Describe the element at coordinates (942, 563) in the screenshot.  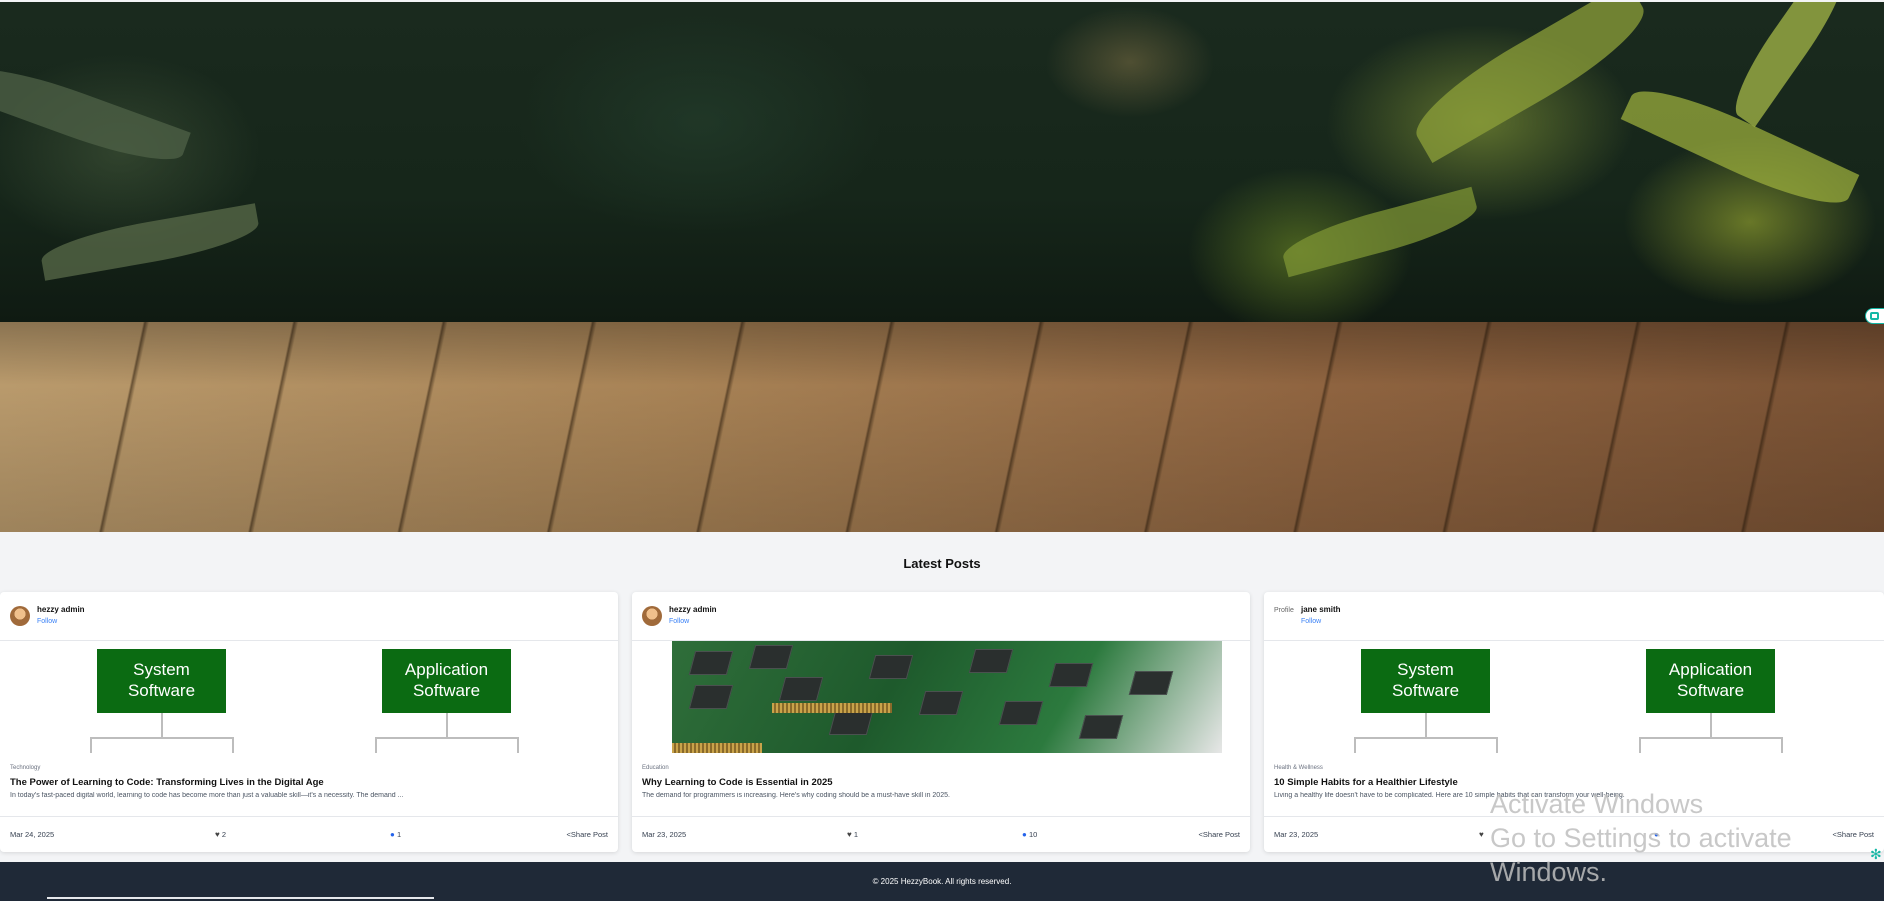
I see `section-title: Latest Posts` at that location.